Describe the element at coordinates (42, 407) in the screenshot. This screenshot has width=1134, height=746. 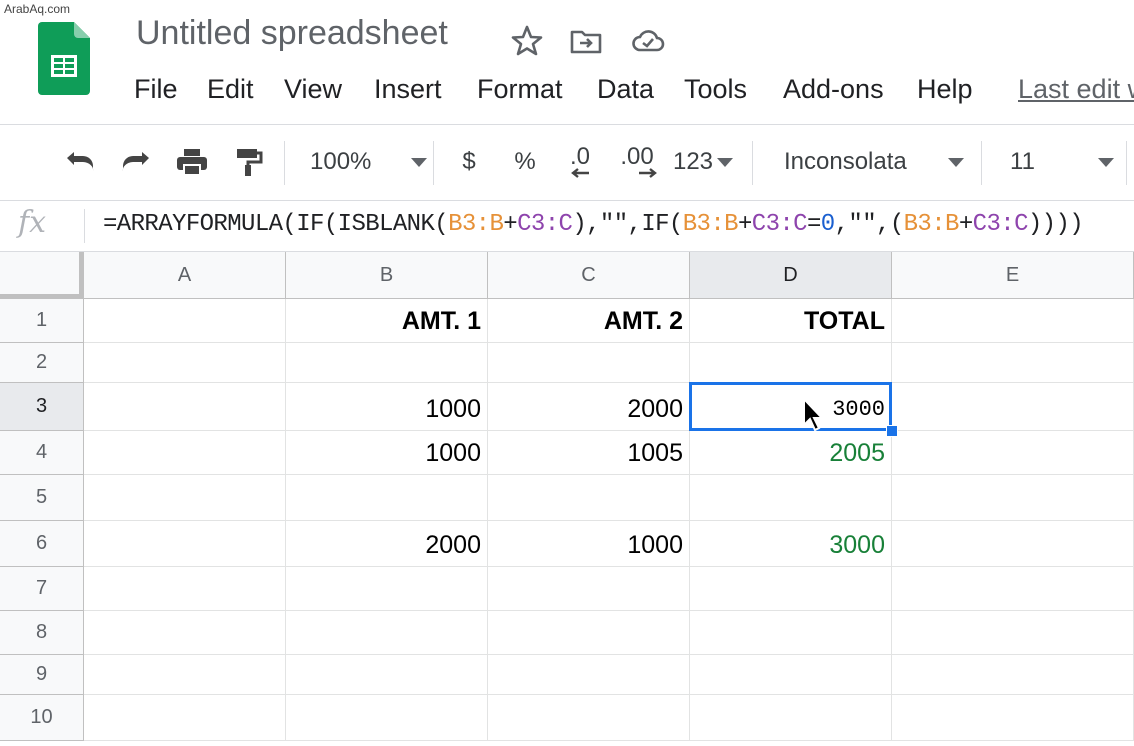
I see `row-header-3: 3` at that location.